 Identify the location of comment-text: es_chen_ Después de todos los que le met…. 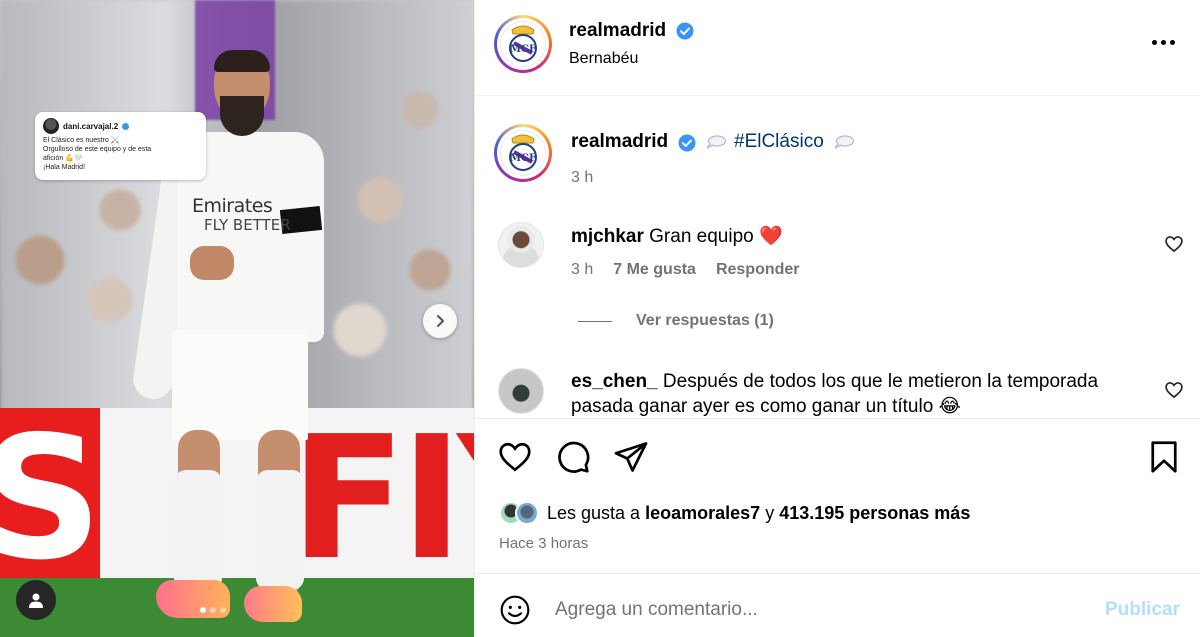
(851, 393).